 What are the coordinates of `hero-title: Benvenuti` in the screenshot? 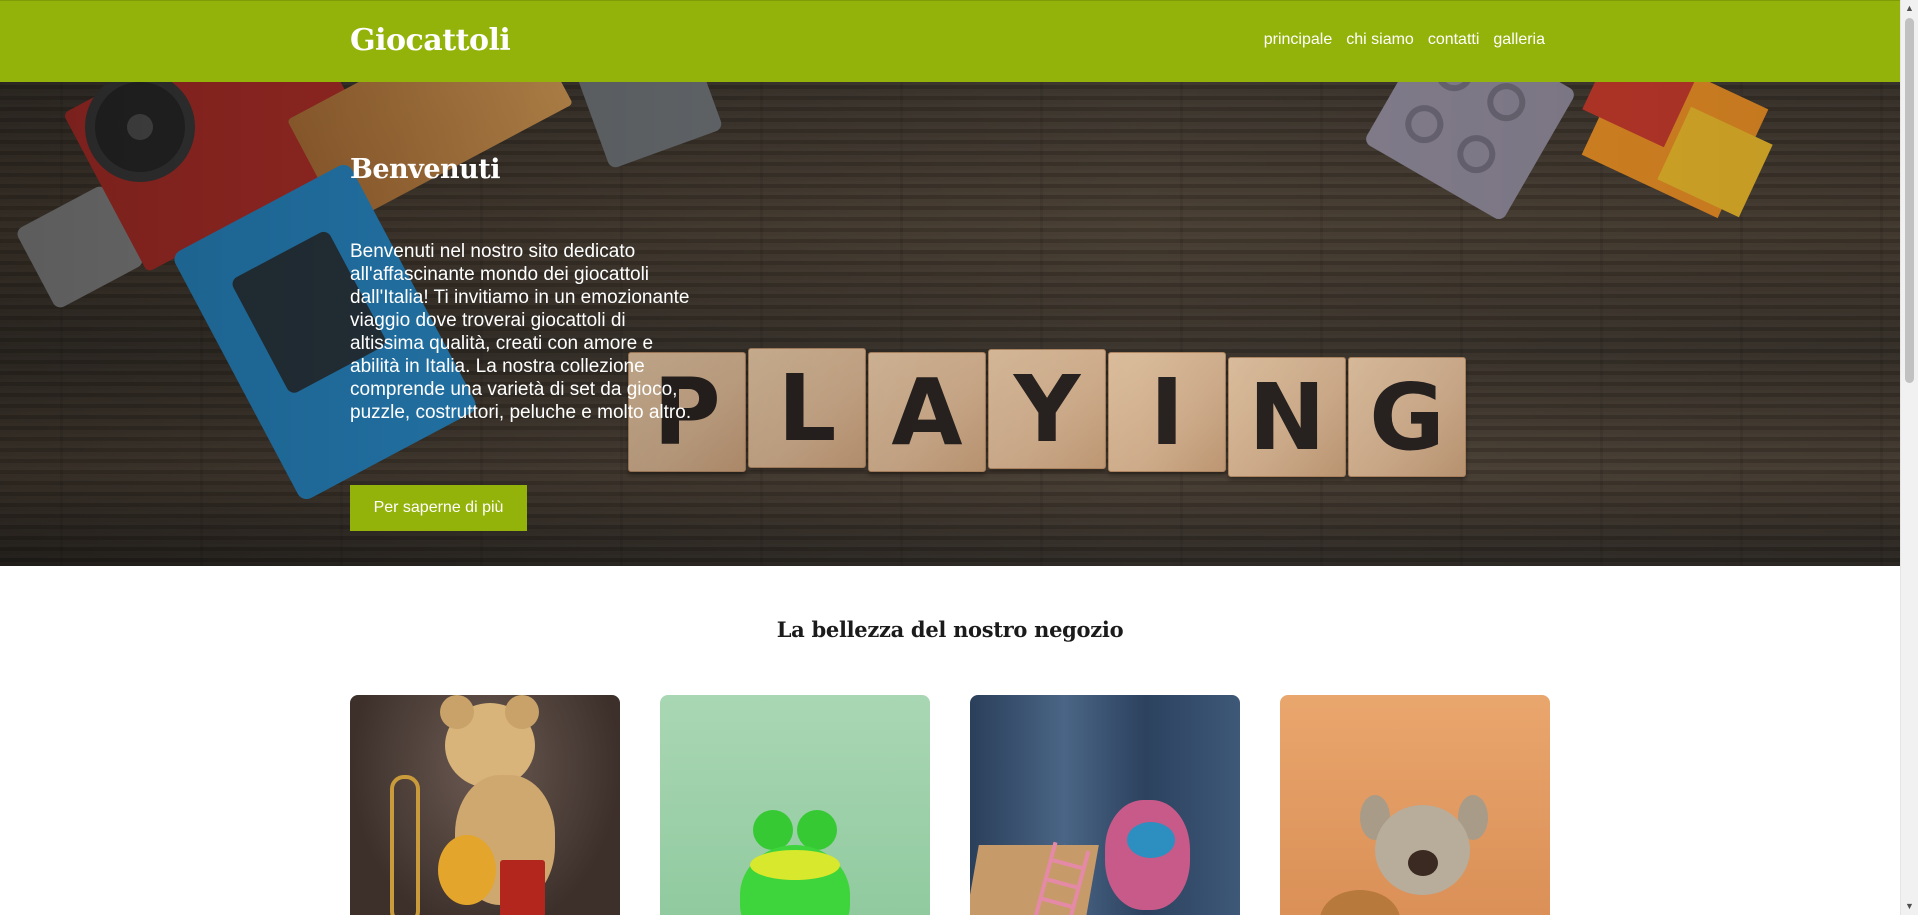 It's located at (425, 169).